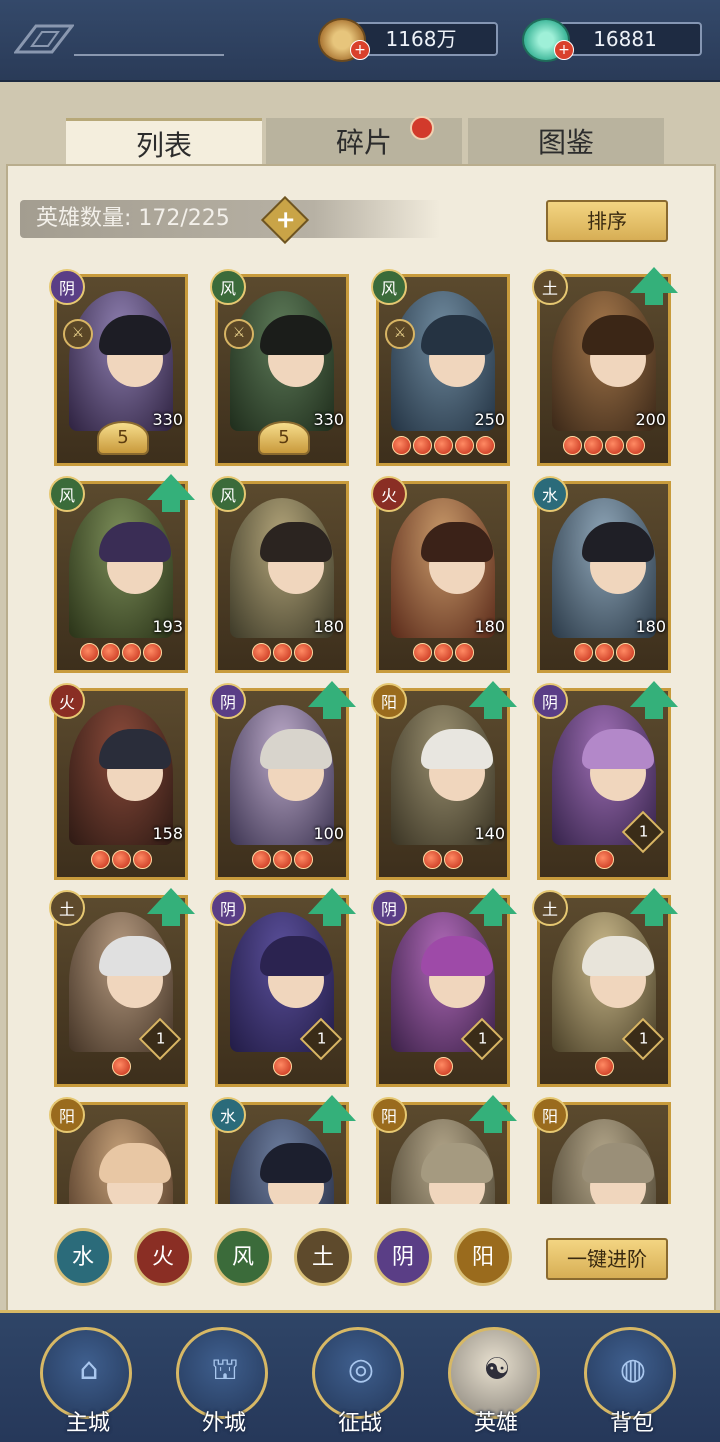  I want to click on hero-card: 火 180, so click(440, 574).